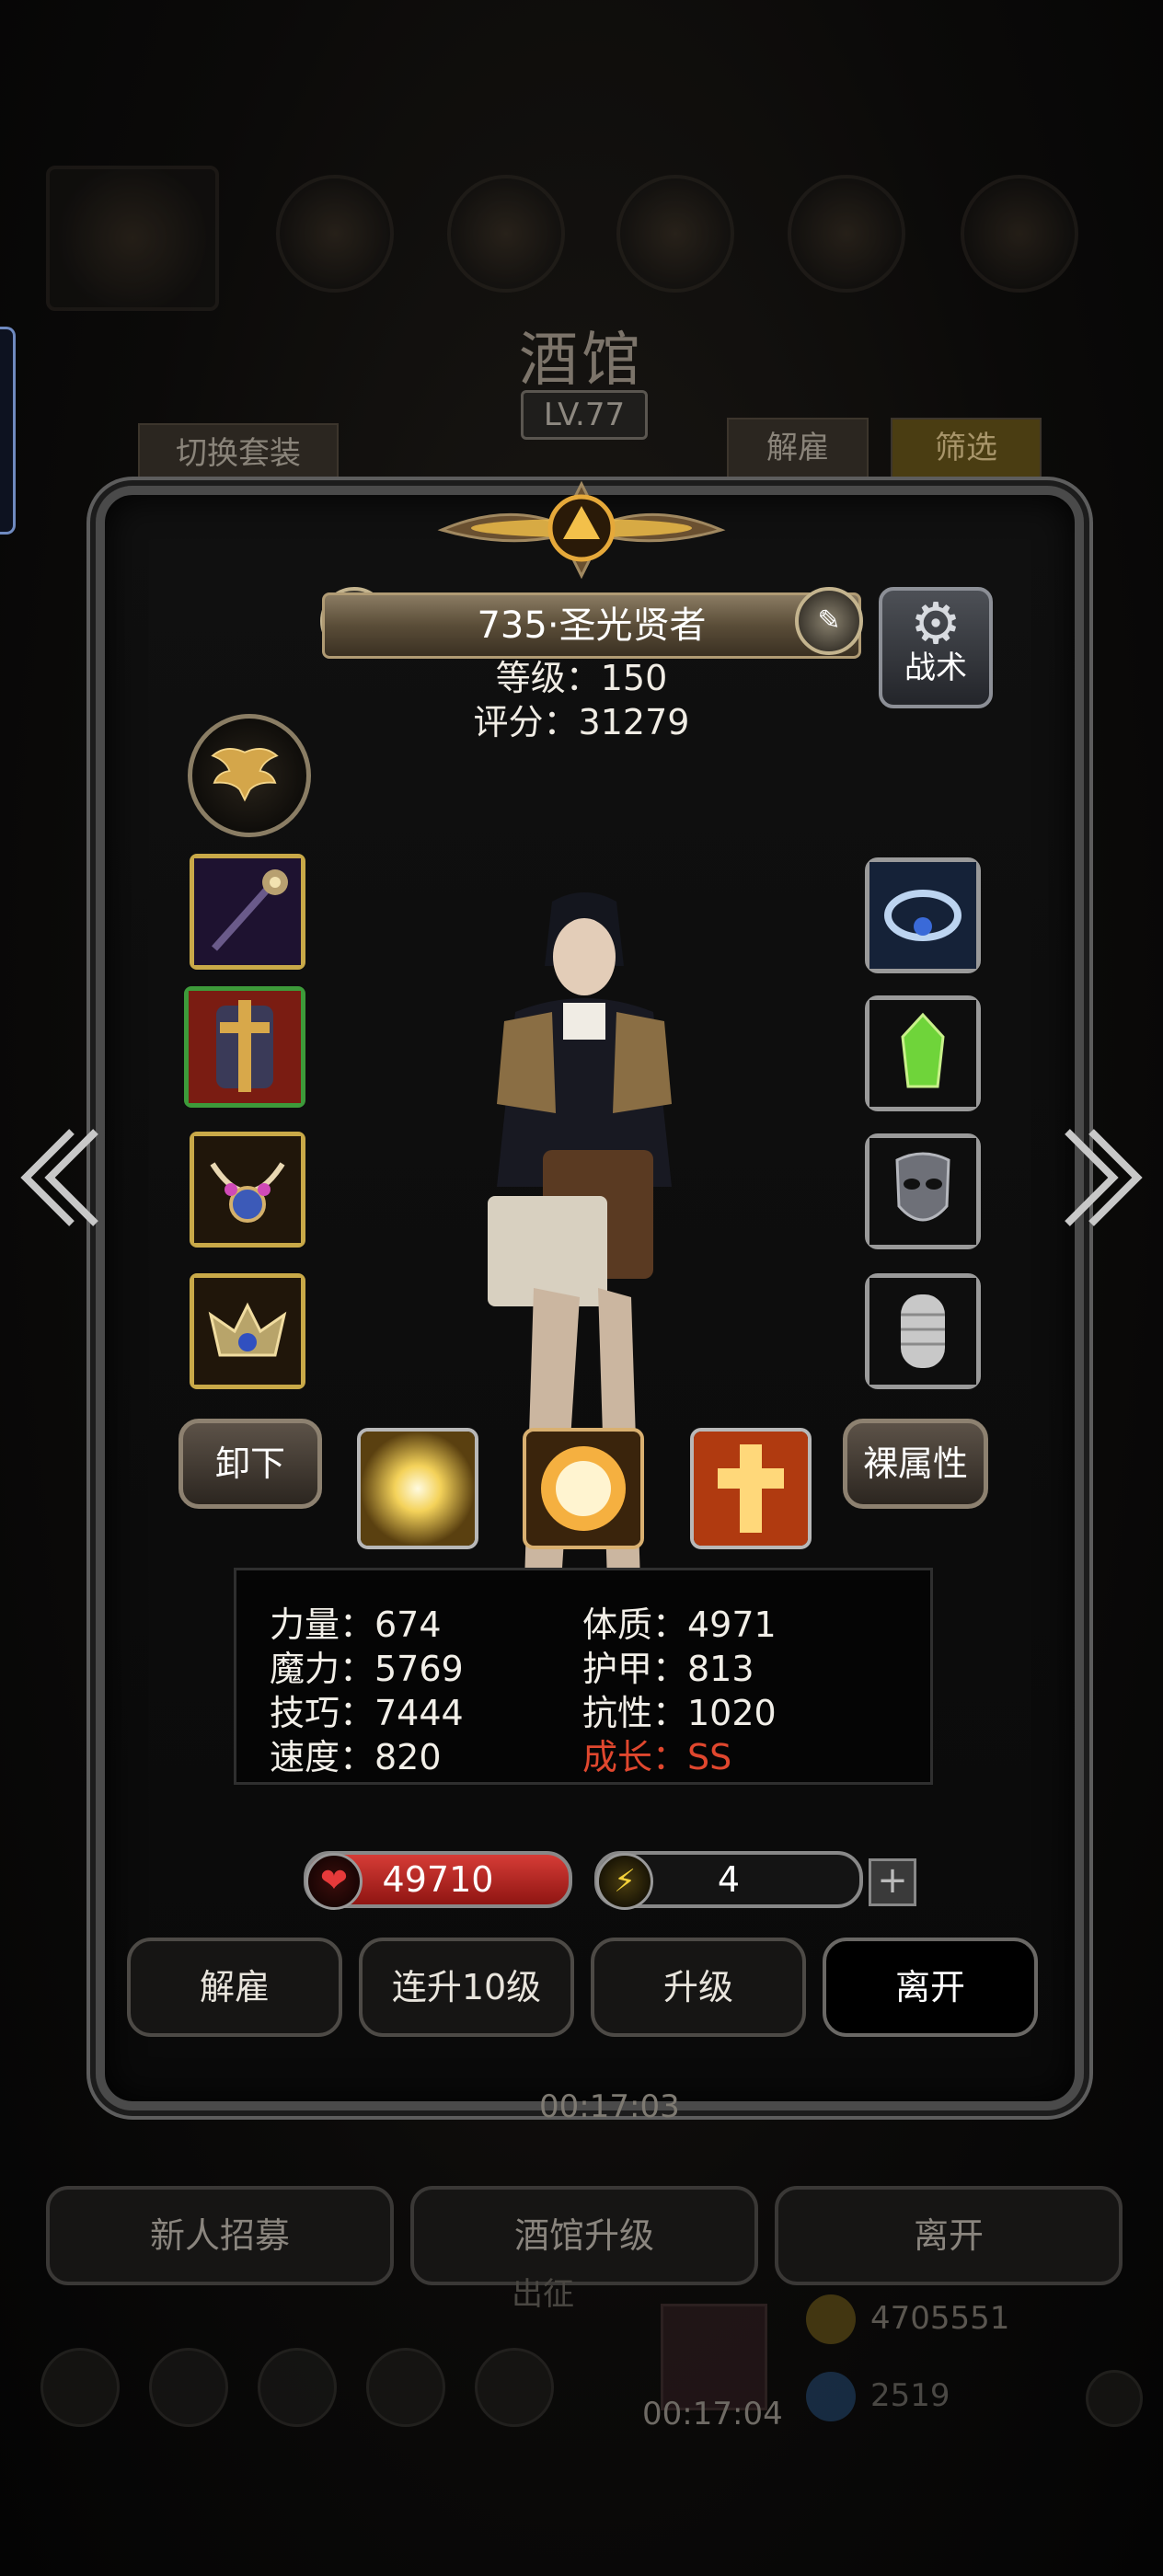  Describe the element at coordinates (1105, 1177) in the screenshot. I see `next-hero-arrow-icon` at that location.